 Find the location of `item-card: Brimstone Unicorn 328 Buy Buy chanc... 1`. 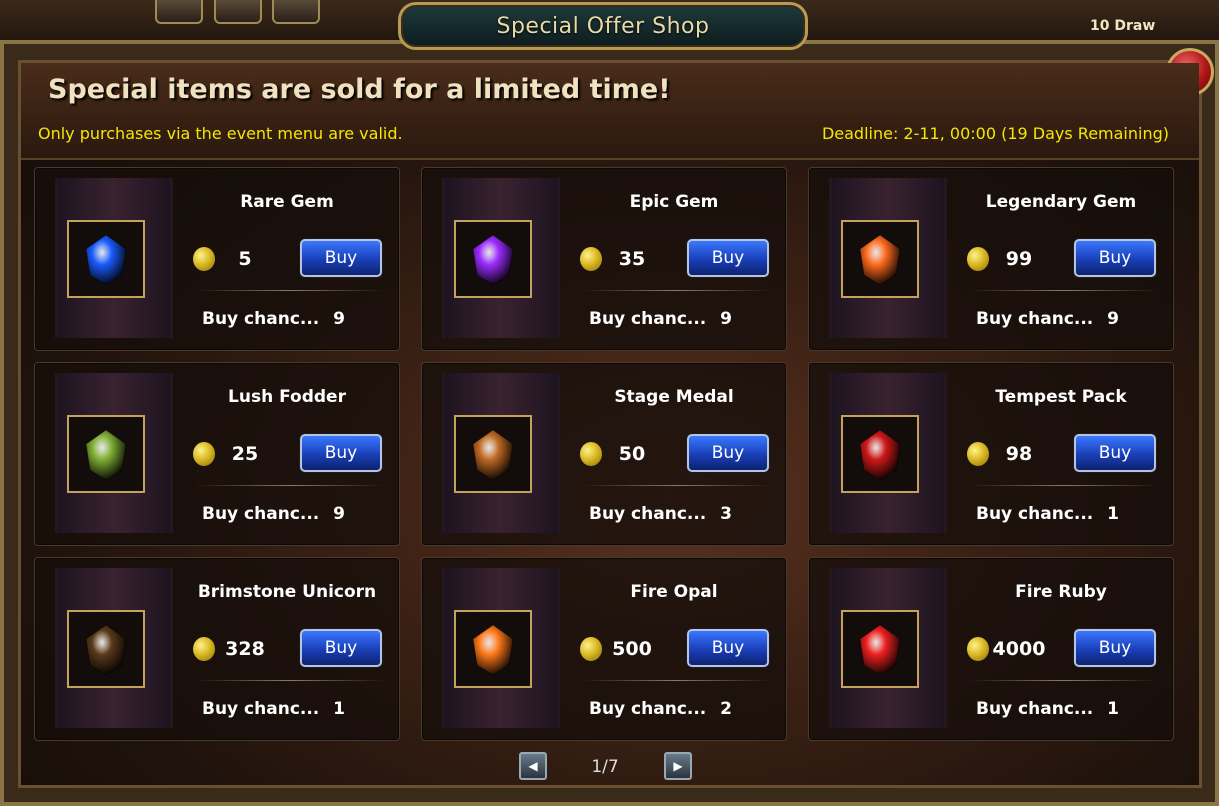

item-card: Brimstone Unicorn 328 Buy Buy chanc... 1 is located at coordinates (217, 649).